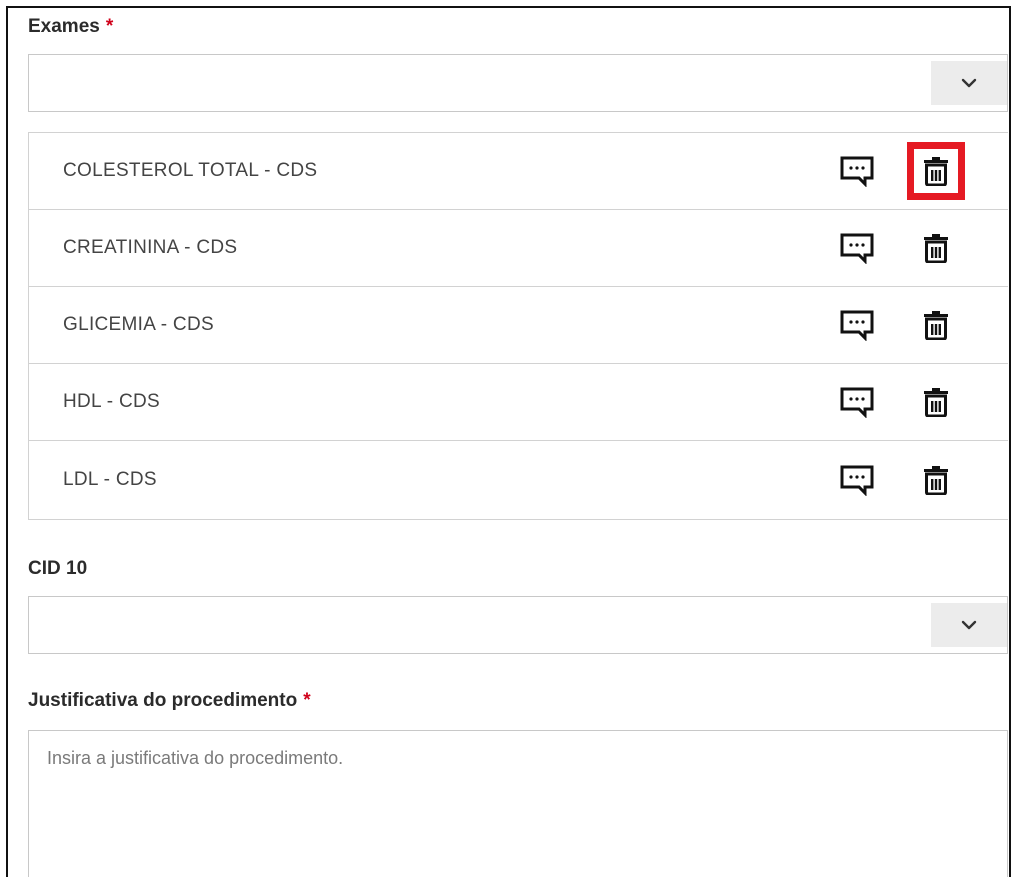 Image resolution: width=1011 pixels, height=877 pixels. What do you see at coordinates (109, 26) in the screenshot?
I see `exames-required-mark: *` at bounding box center [109, 26].